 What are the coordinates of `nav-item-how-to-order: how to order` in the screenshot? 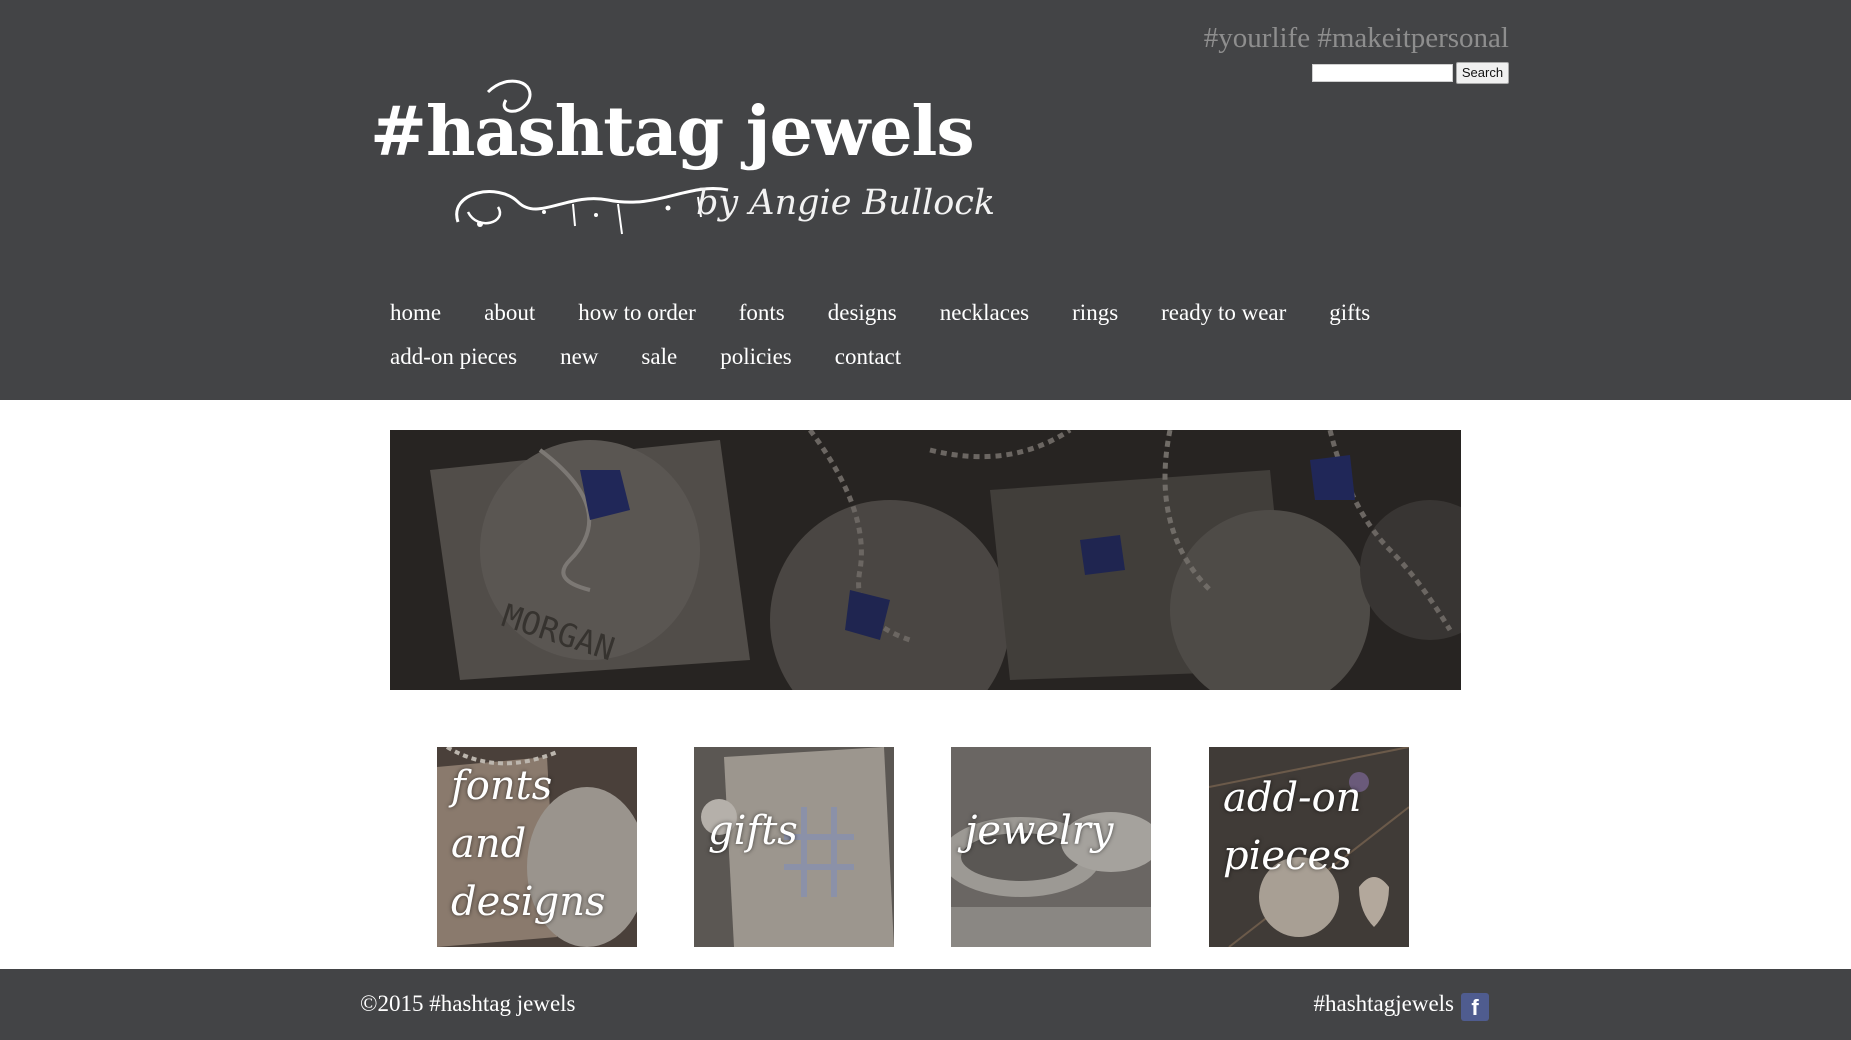 It's located at (637, 313).